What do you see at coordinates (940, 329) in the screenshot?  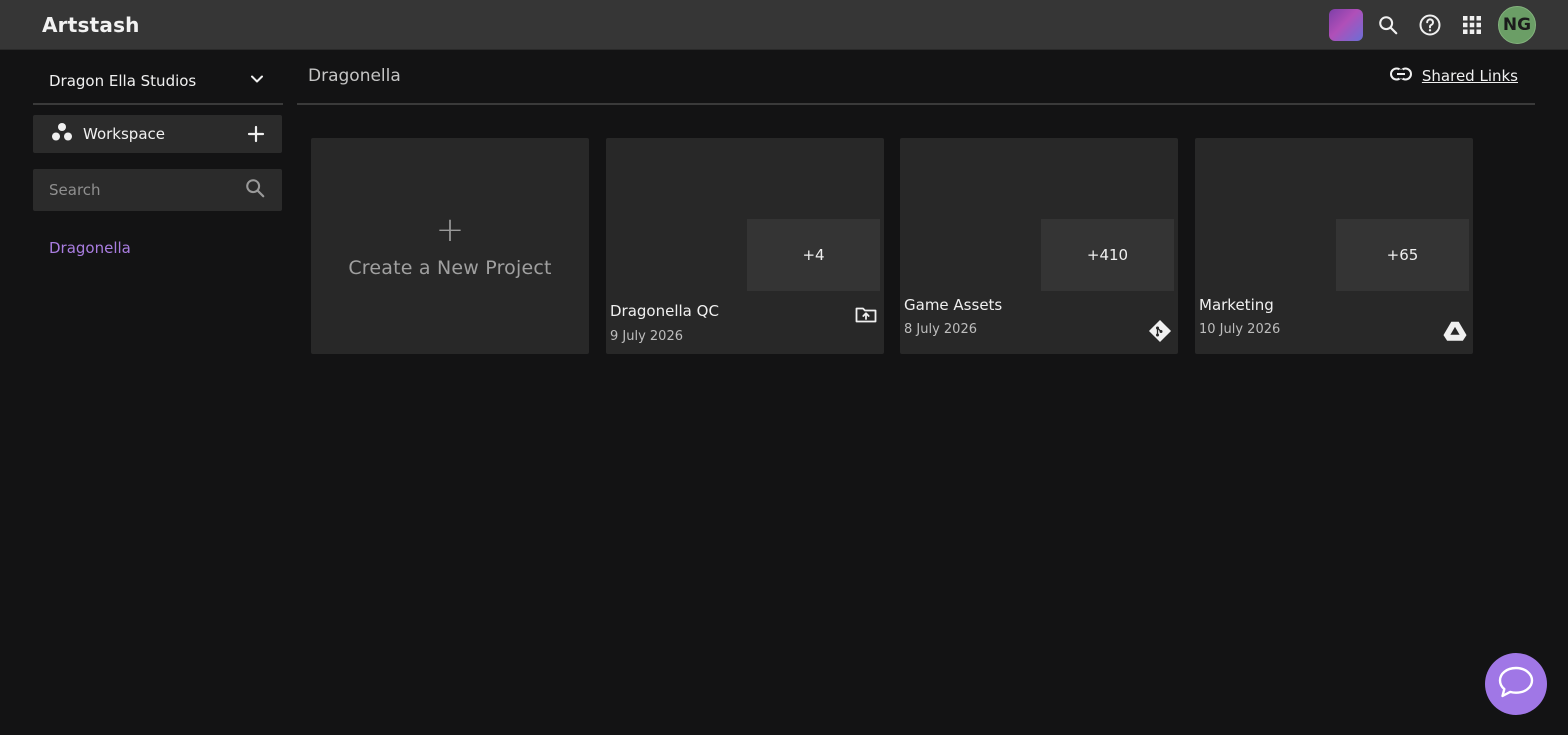 I see `project-date: 8 July 2026` at bounding box center [940, 329].